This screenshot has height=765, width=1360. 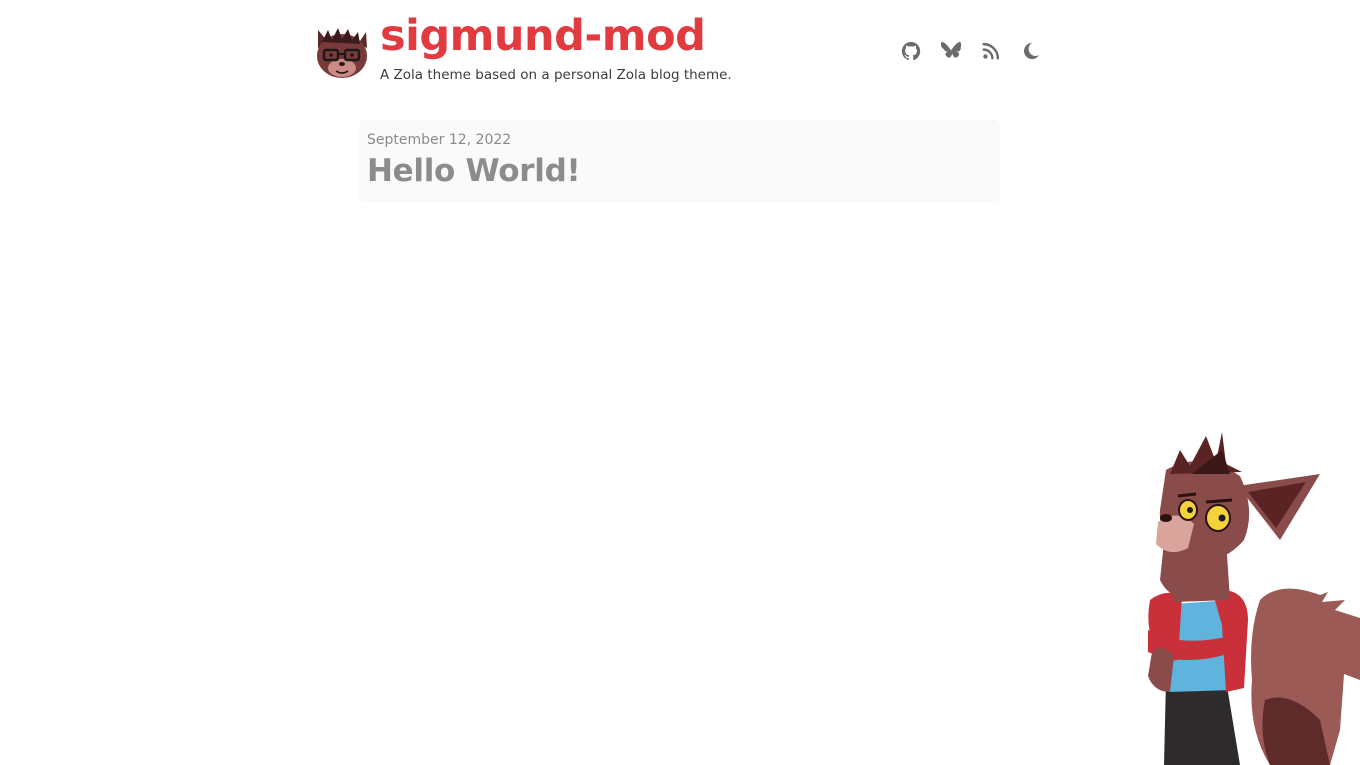 What do you see at coordinates (1031, 51) in the screenshot?
I see `dark-mode-toggle-icon` at bounding box center [1031, 51].